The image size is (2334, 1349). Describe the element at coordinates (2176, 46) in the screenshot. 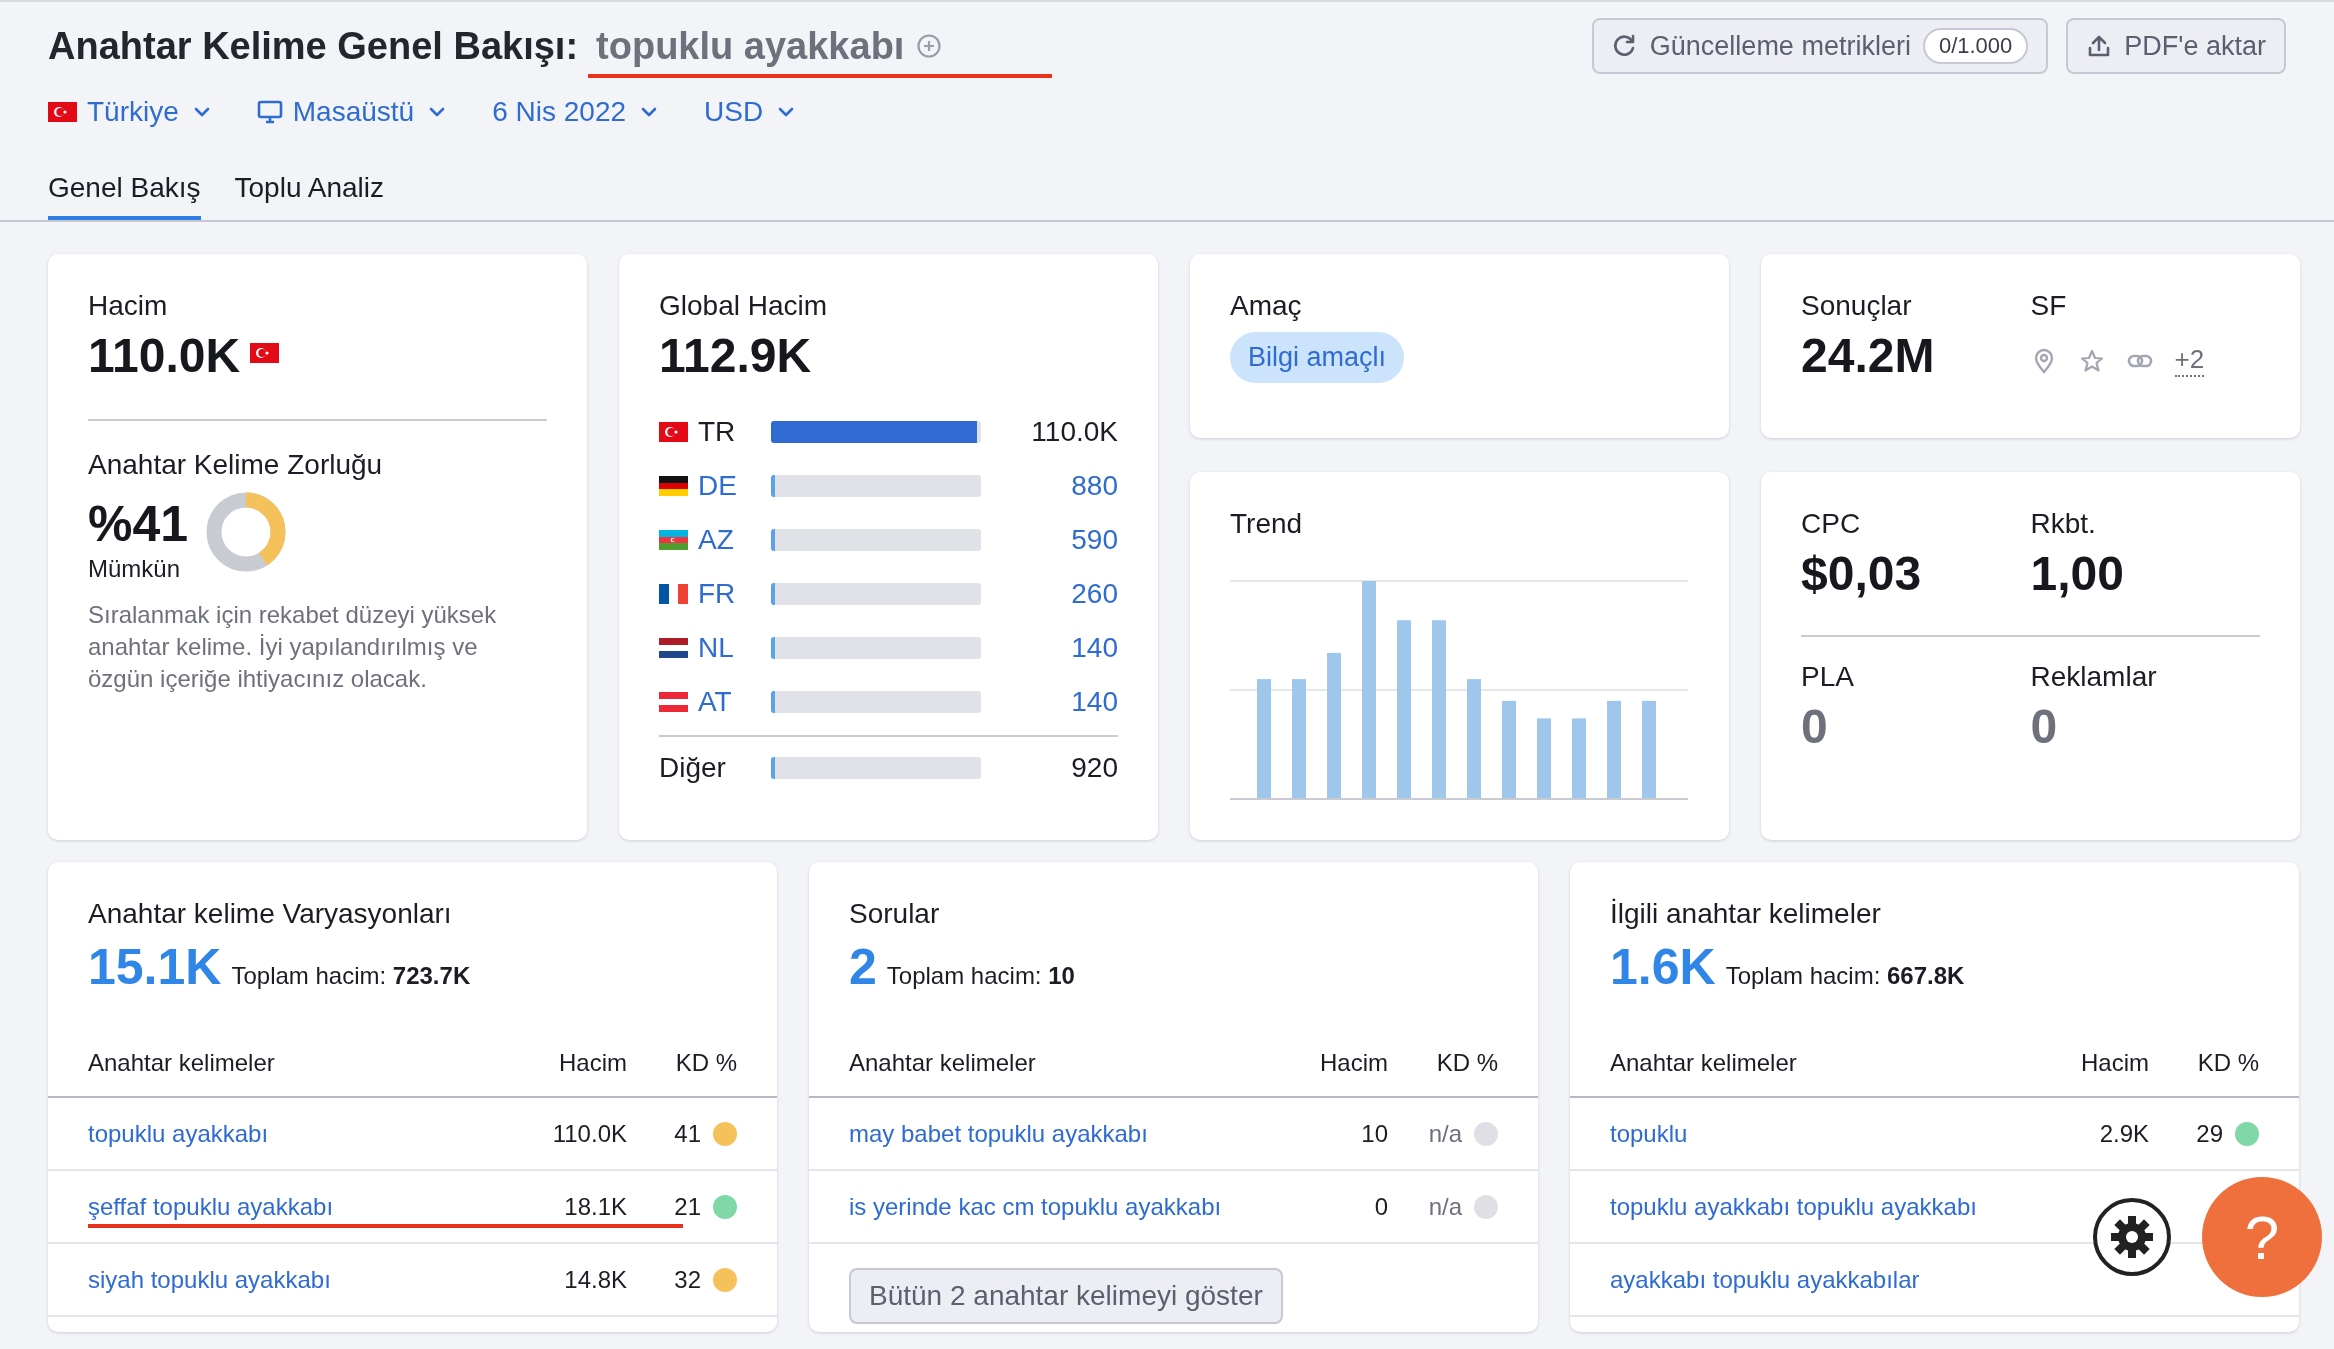

I see `export-pdf-button: PDF'e aktar` at that location.